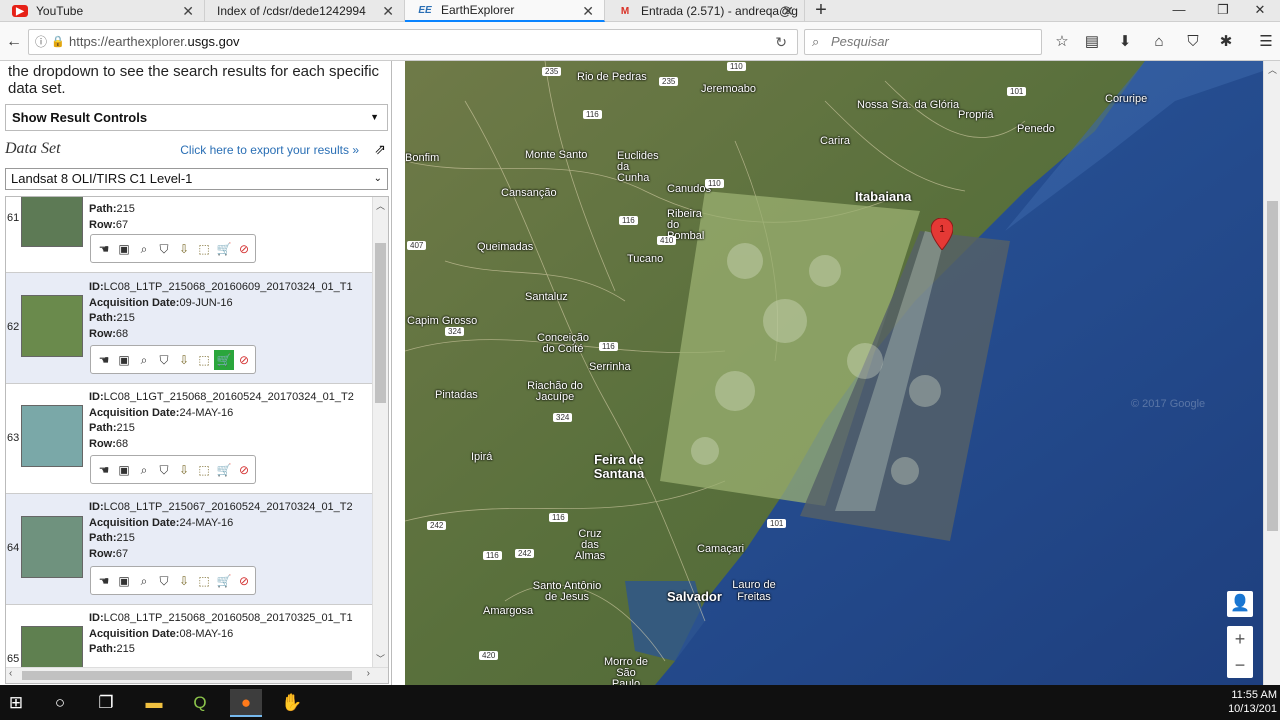 This screenshot has height=720, width=1280. Describe the element at coordinates (1092, 42) in the screenshot. I see `reading-list-icon: ▤` at that location.